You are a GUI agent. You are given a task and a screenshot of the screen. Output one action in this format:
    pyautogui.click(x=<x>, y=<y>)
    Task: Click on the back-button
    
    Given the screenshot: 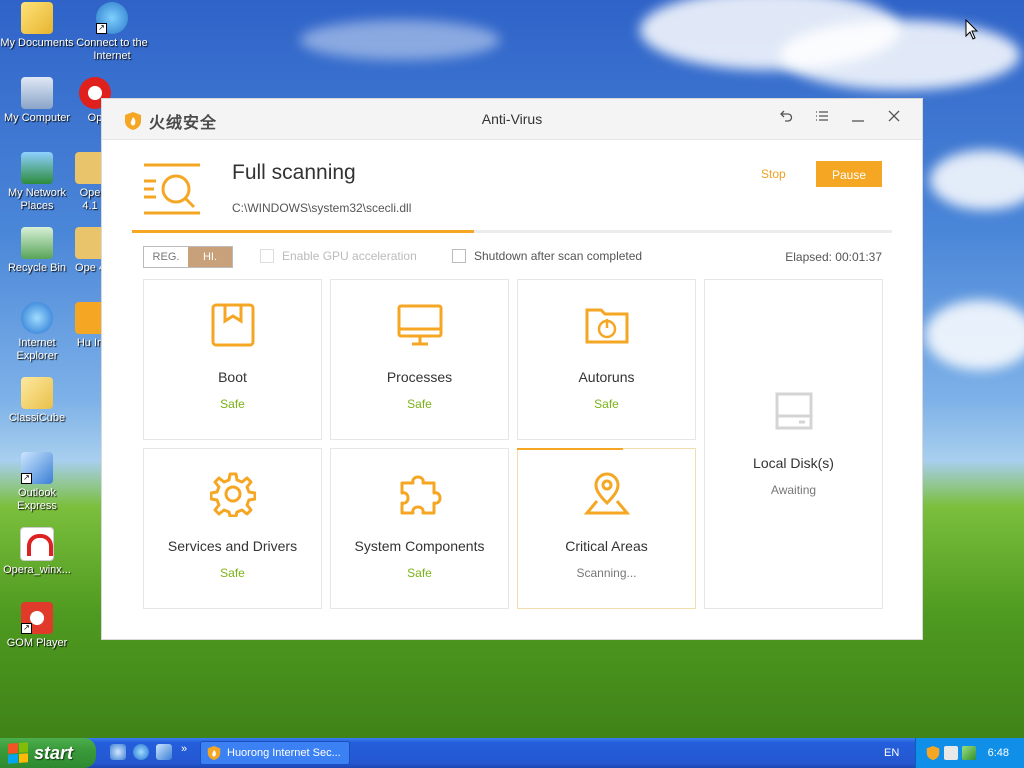 What is the action you would take?
    pyautogui.click(x=786, y=119)
    